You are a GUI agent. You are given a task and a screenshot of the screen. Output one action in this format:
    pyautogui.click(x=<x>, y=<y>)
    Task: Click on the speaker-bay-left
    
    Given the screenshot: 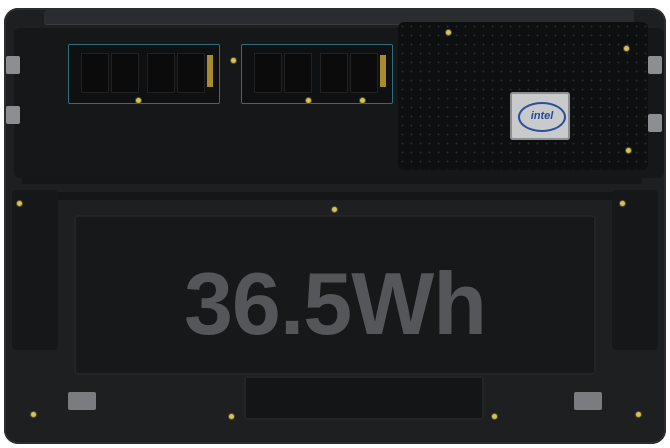 What is the action you would take?
    pyautogui.click(x=35, y=270)
    